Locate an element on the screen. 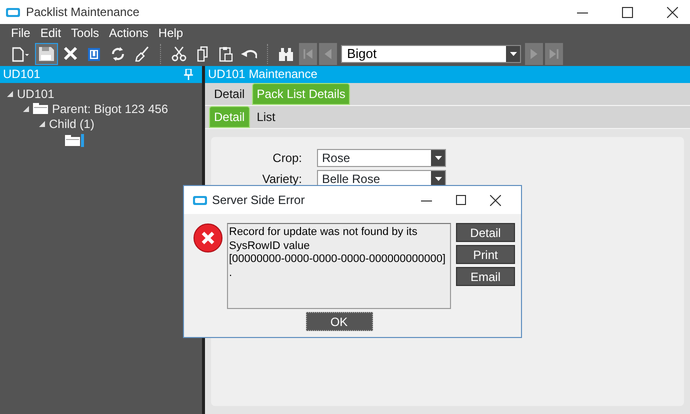 The height and width of the screenshot is (414, 690). tab: Detail is located at coordinates (229, 94).